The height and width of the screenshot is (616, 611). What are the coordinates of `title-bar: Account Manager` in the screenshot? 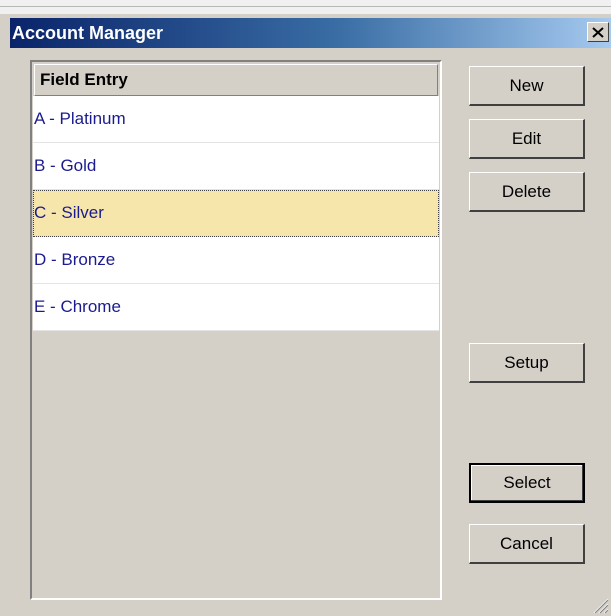 It's located at (310, 33).